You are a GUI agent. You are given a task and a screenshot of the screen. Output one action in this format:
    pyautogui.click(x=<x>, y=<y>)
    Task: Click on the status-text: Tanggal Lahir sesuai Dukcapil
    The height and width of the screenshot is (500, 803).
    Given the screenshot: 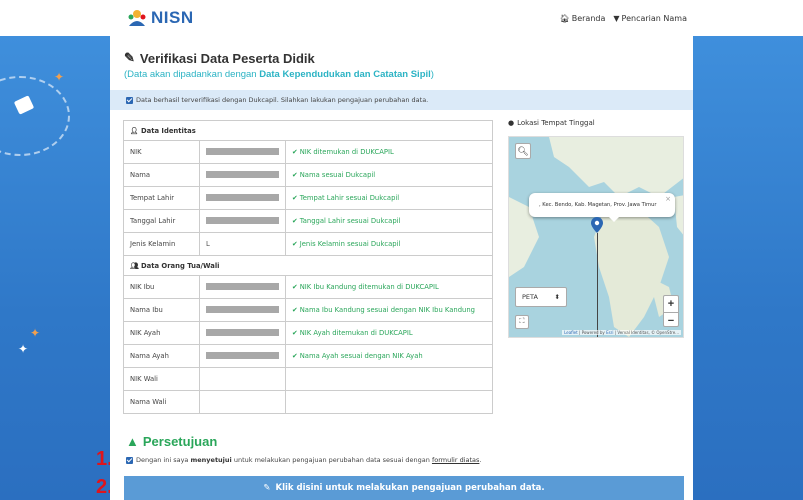 What is the action you would take?
    pyautogui.click(x=350, y=221)
    